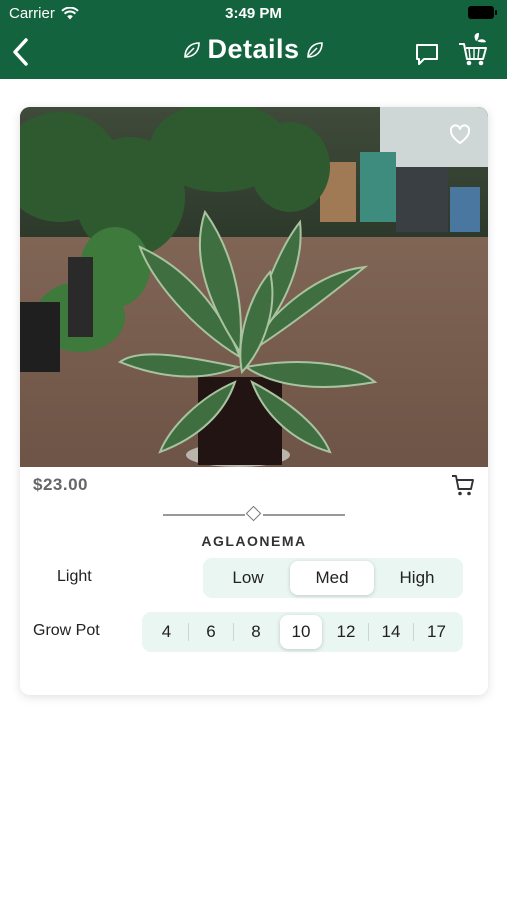 The image size is (507, 900). I want to click on nav-bar: Details, so click(253, 52).